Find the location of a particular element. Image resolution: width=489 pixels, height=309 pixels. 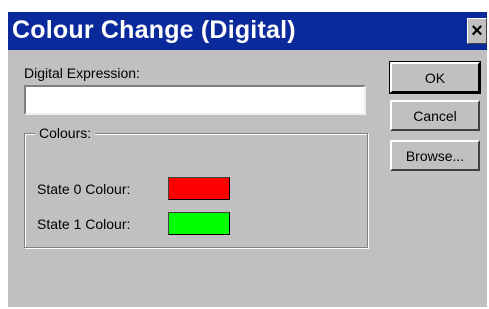

window-title: Colour Change (Digital) is located at coordinates (154, 30).